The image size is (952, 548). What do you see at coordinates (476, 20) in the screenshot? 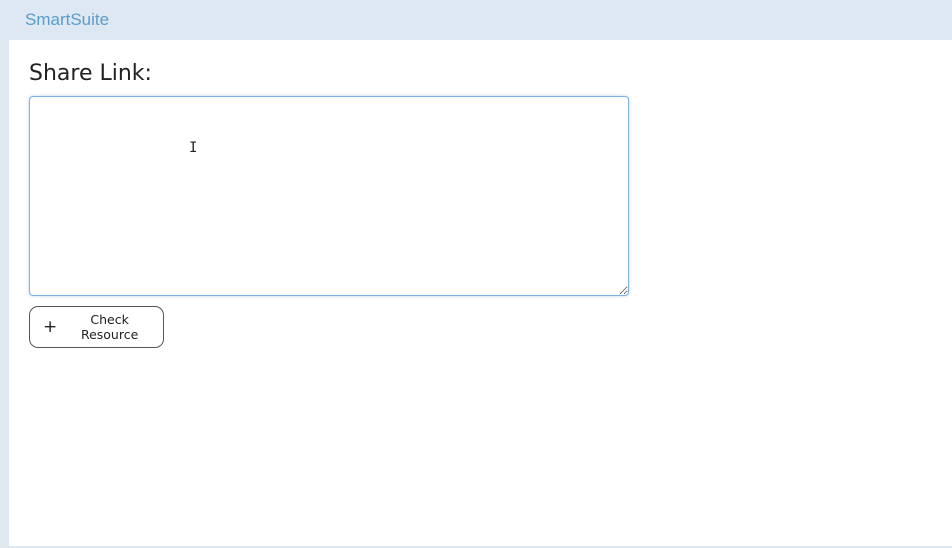
I see `top-bar: SmartSuite` at bounding box center [476, 20].